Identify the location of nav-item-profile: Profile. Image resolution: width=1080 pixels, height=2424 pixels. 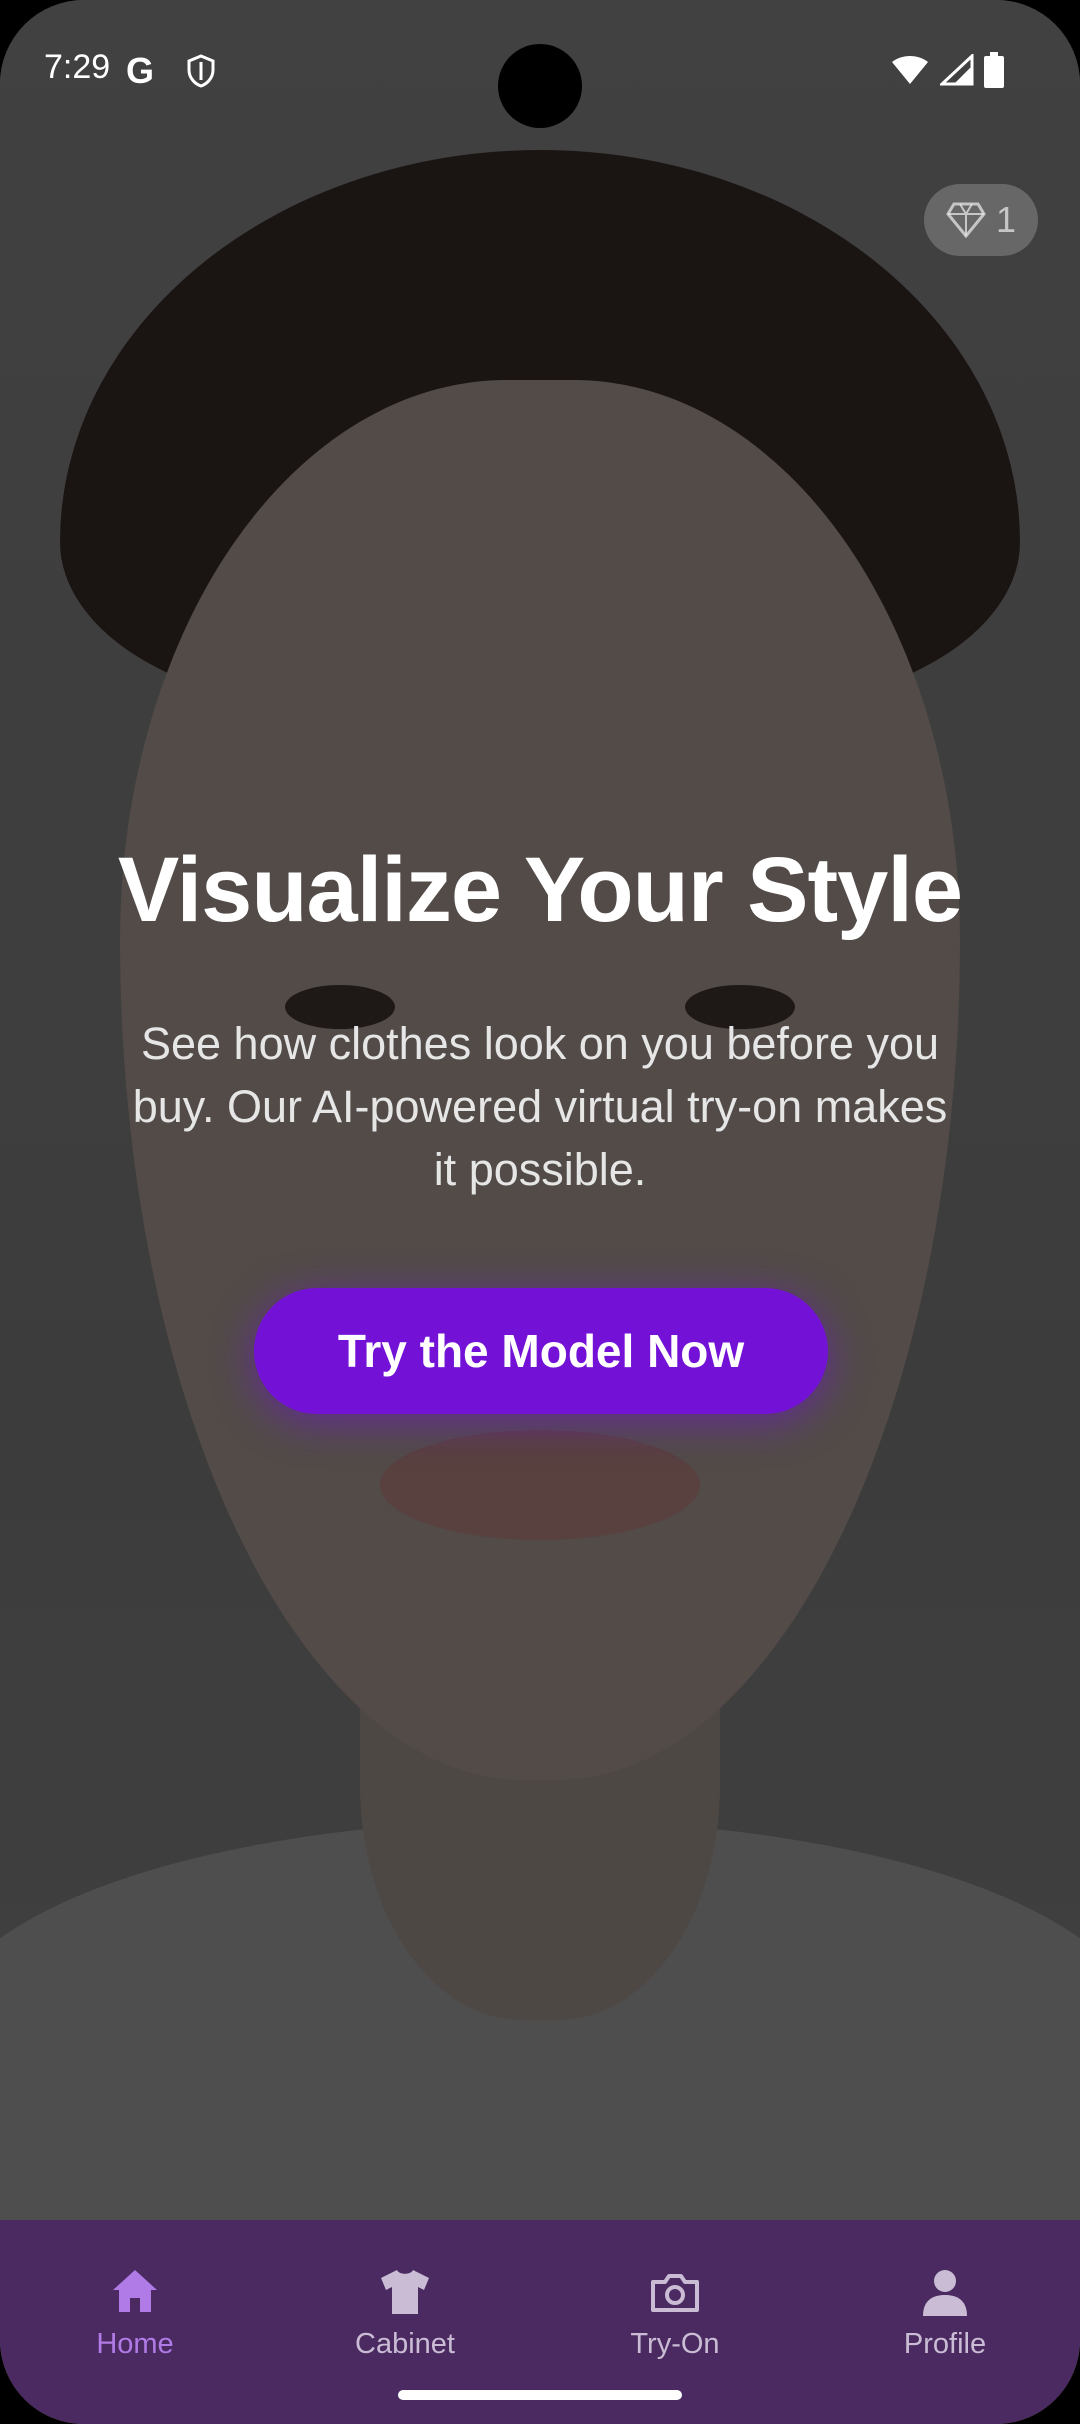
(945, 2313).